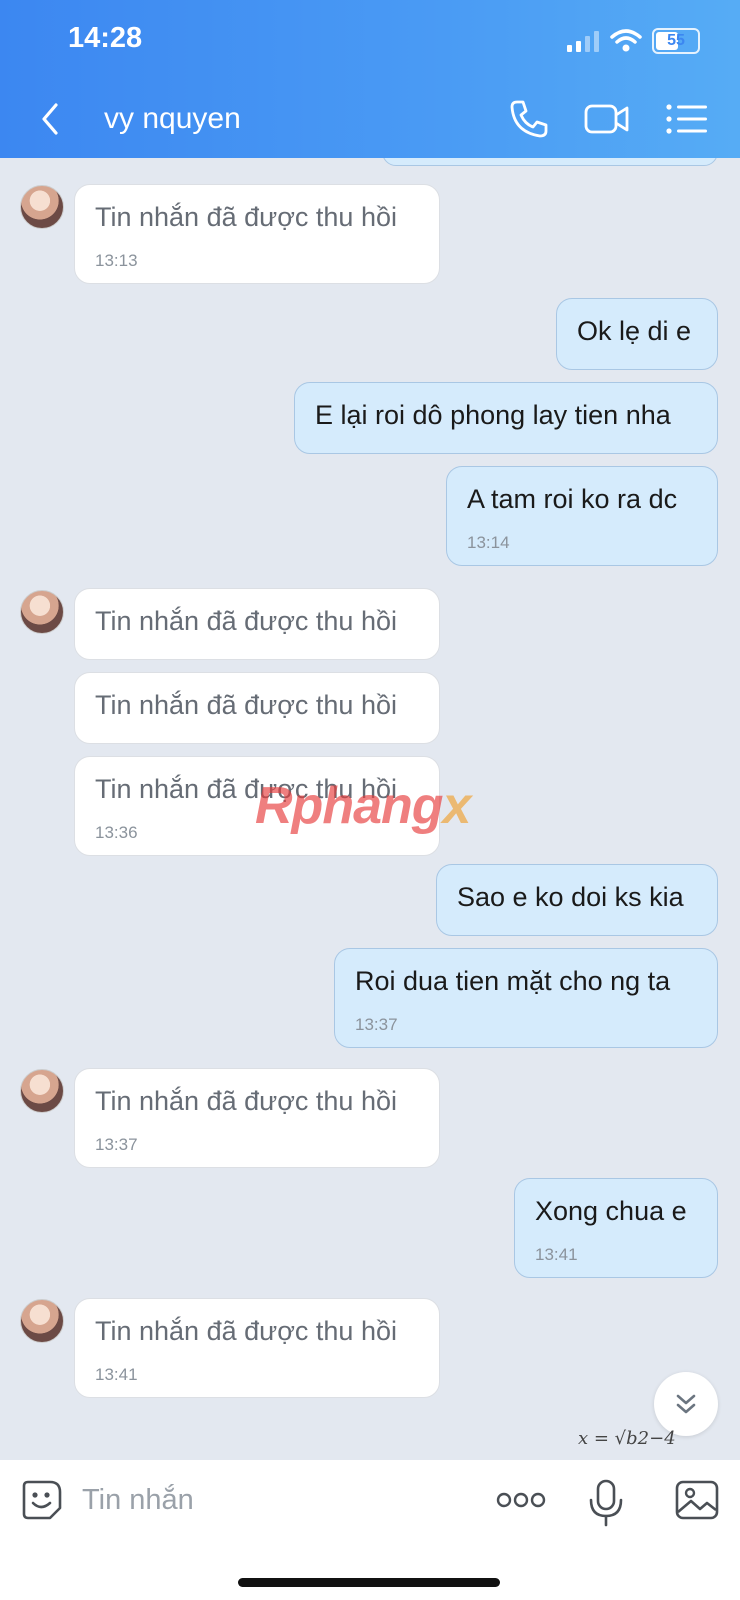 The width and height of the screenshot is (740, 1600). I want to click on app-header: 14:28 55 vy nquyen, so click(370, 79).